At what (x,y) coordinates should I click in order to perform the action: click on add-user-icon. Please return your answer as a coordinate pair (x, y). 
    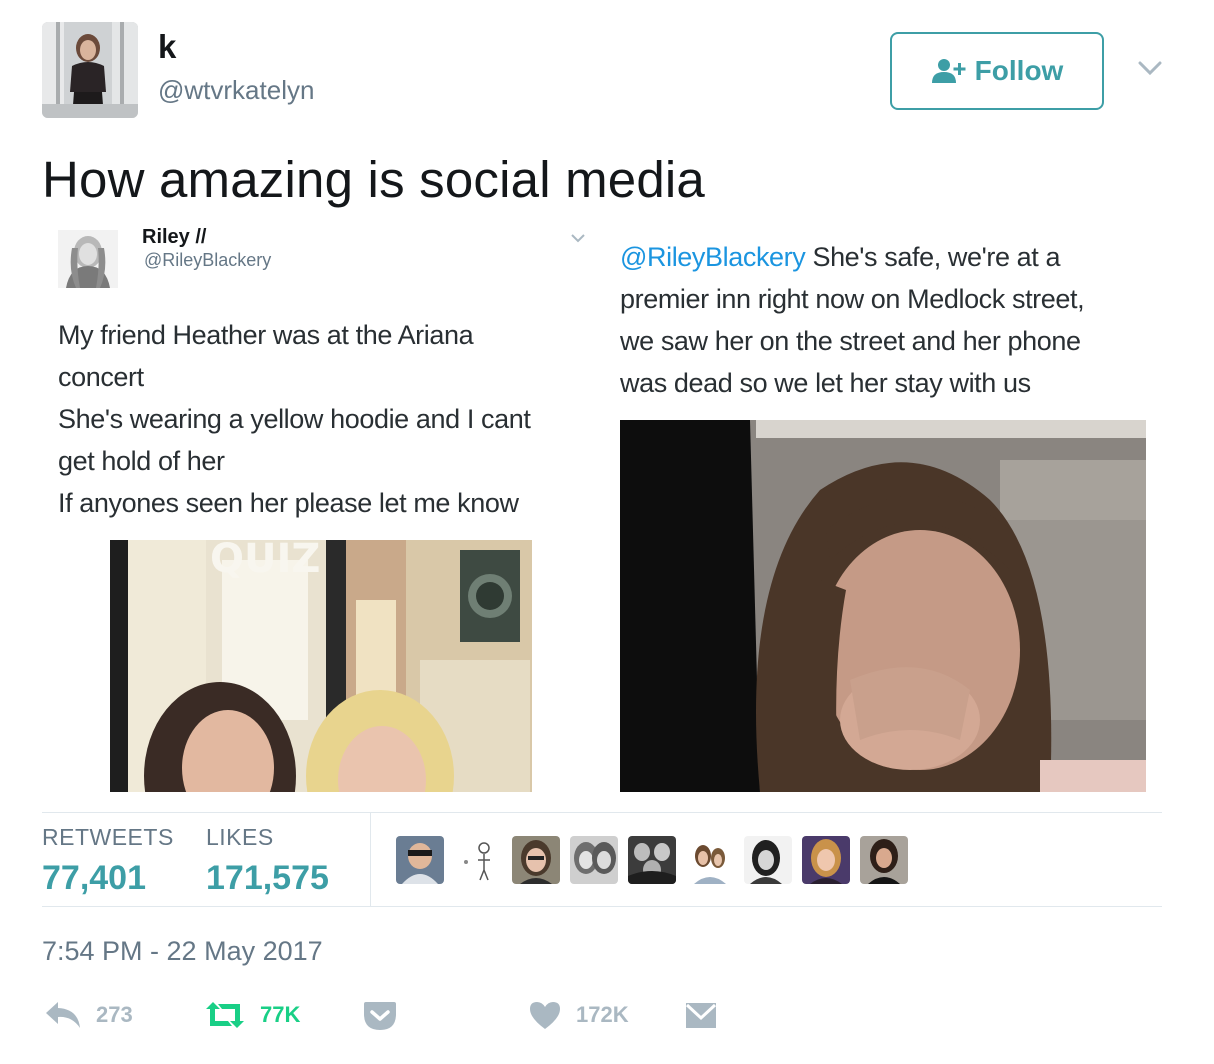
    Looking at the image, I should click on (948, 71).